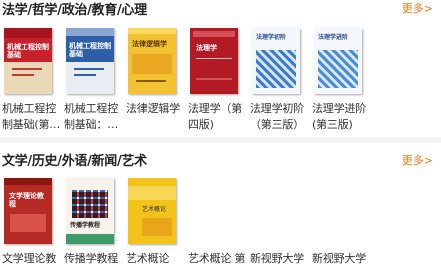 This screenshot has width=441, height=267. I want to click on book-title: 法理学初阶 （第三版）, so click(281, 117).